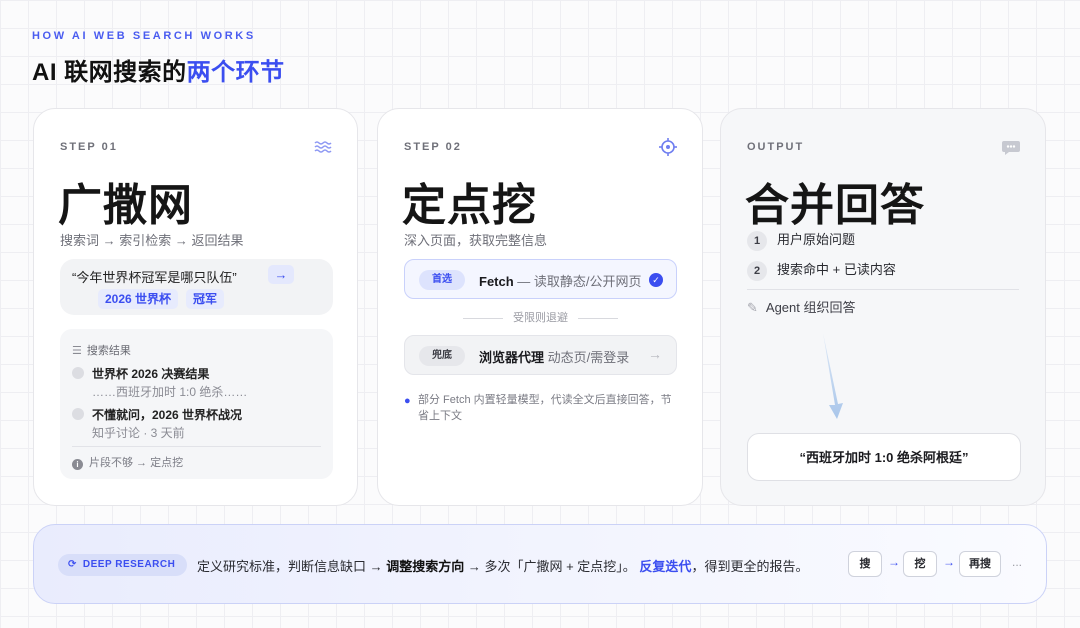 The height and width of the screenshot is (628, 1080). What do you see at coordinates (442, 280) in the screenshot?
I see `primary-pill: 首选` at bounding box center [442, 280].